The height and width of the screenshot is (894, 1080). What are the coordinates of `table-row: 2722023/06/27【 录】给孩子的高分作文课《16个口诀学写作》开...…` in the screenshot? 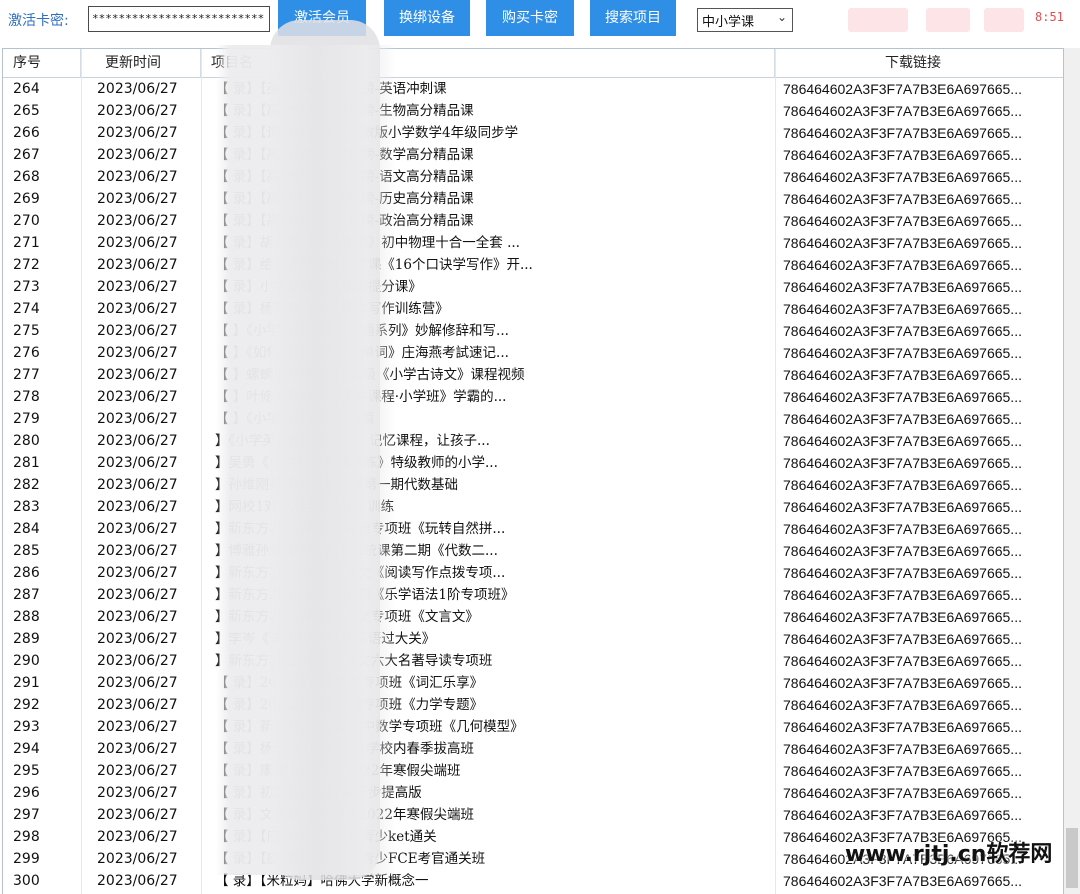 It's located at (533, 265).